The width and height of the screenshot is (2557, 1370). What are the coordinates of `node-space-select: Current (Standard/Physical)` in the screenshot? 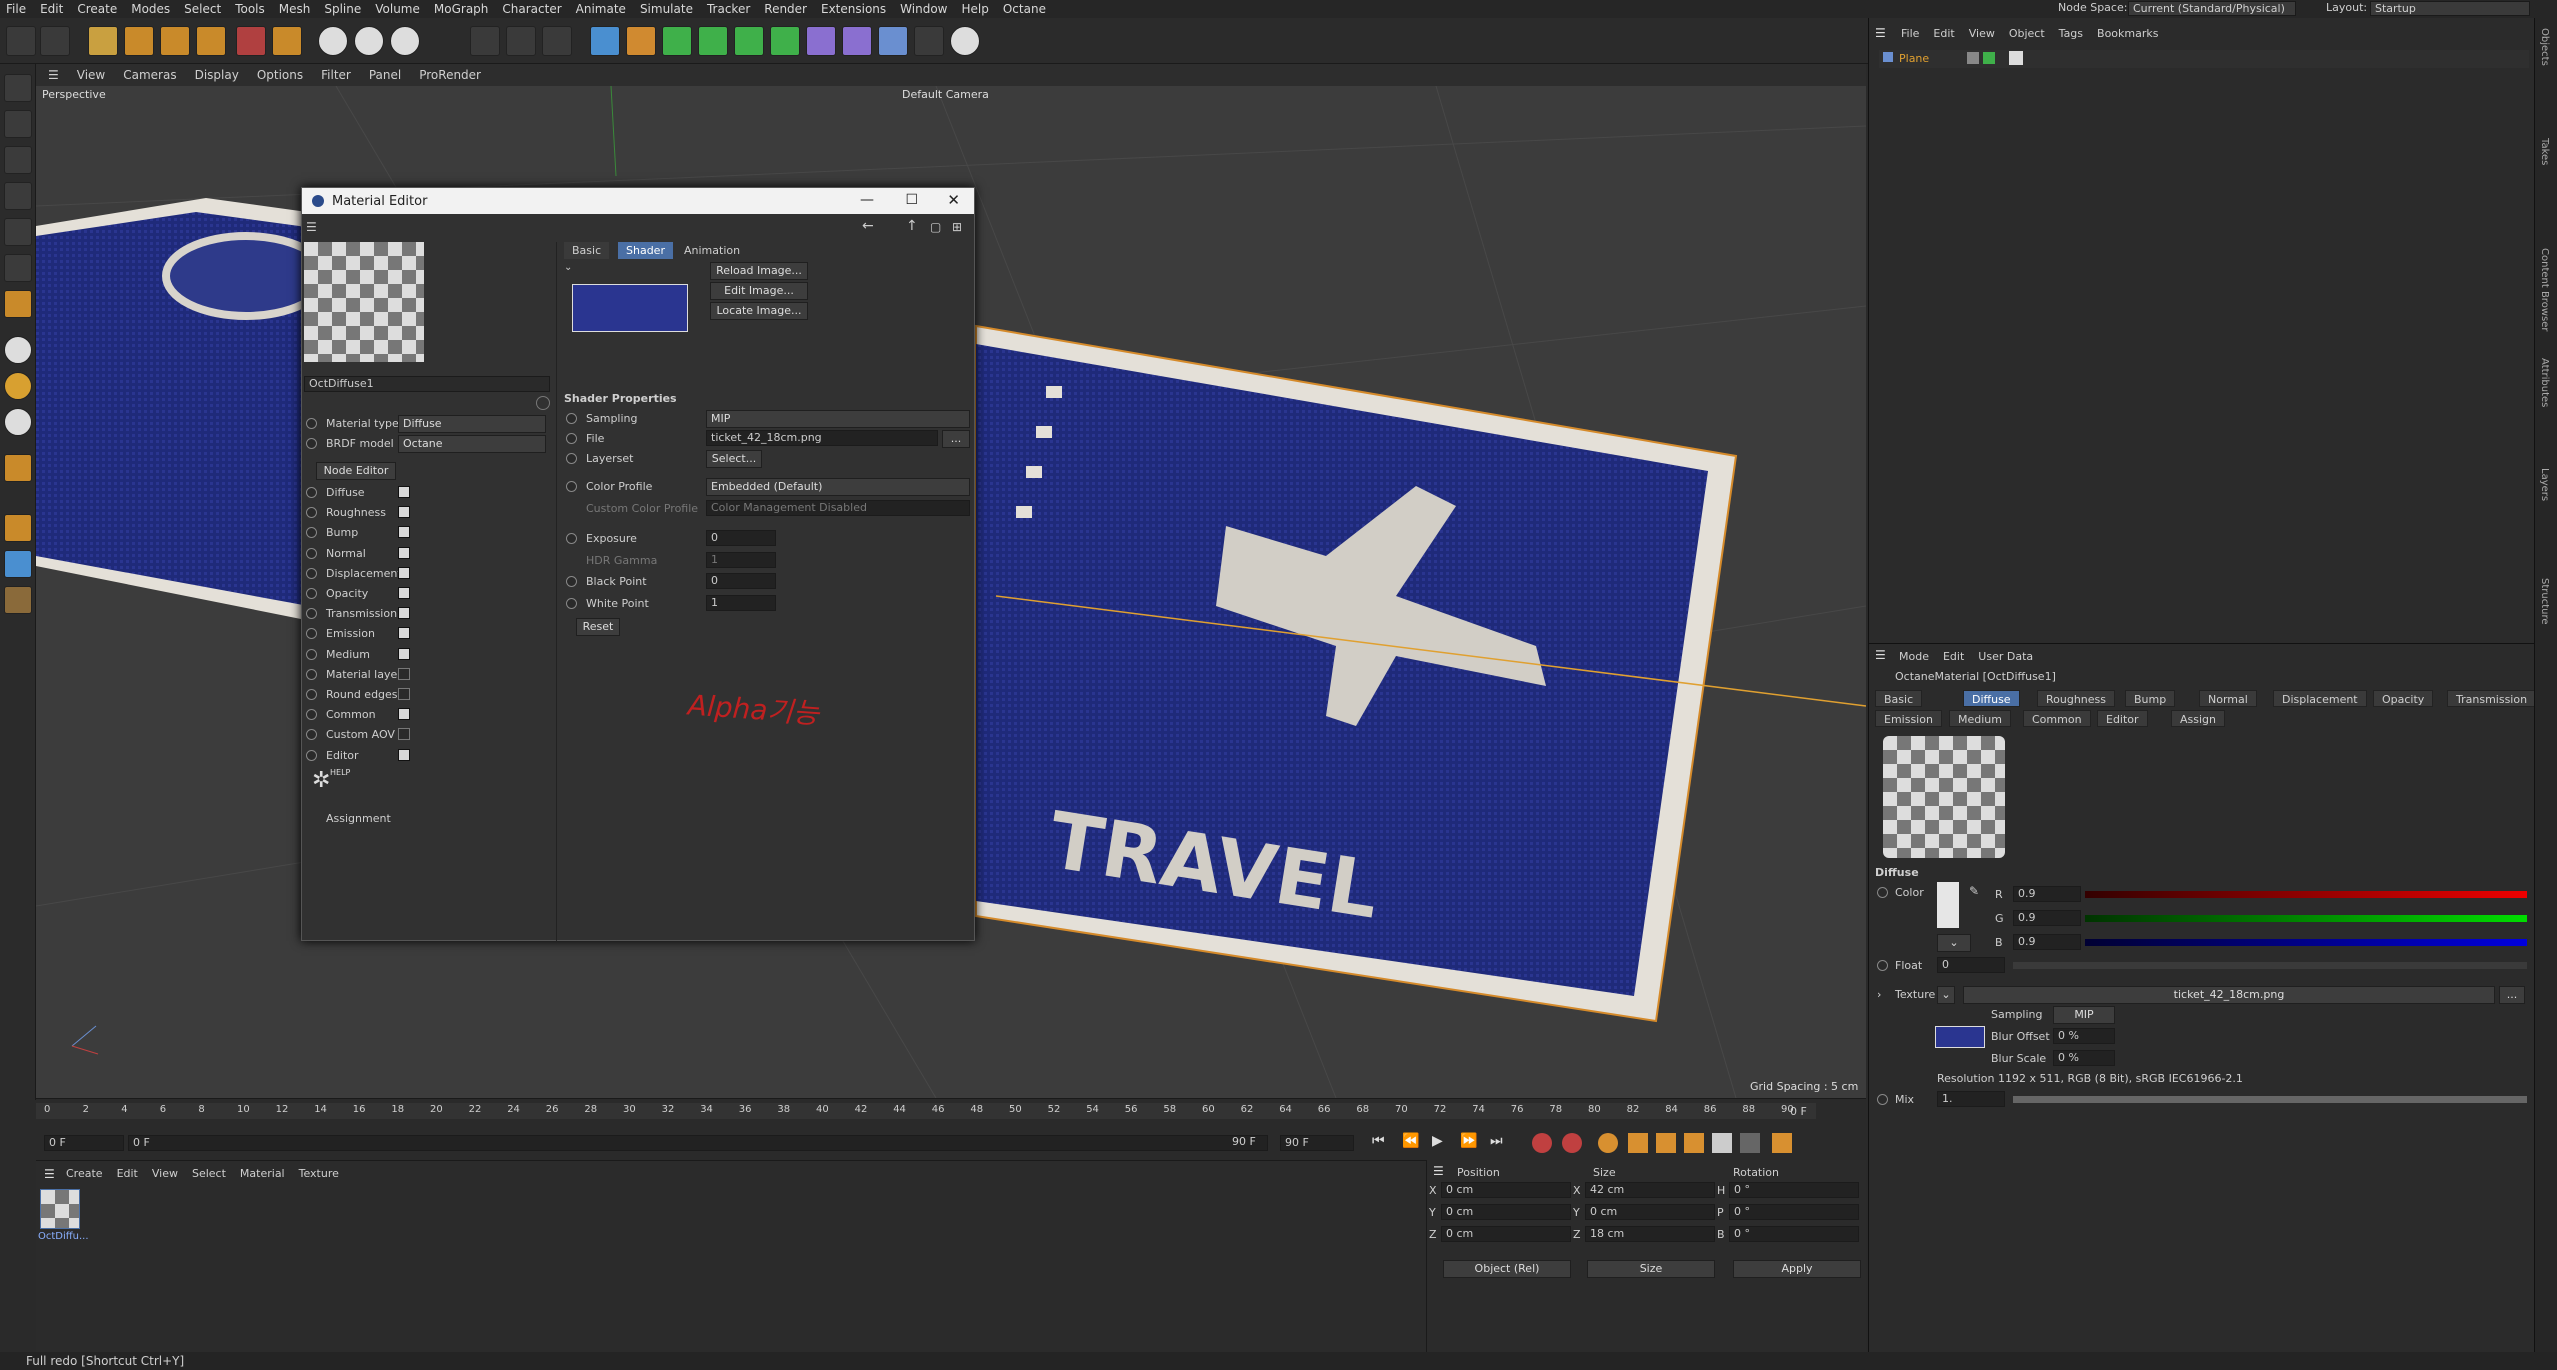 It's located at (2212, 8).